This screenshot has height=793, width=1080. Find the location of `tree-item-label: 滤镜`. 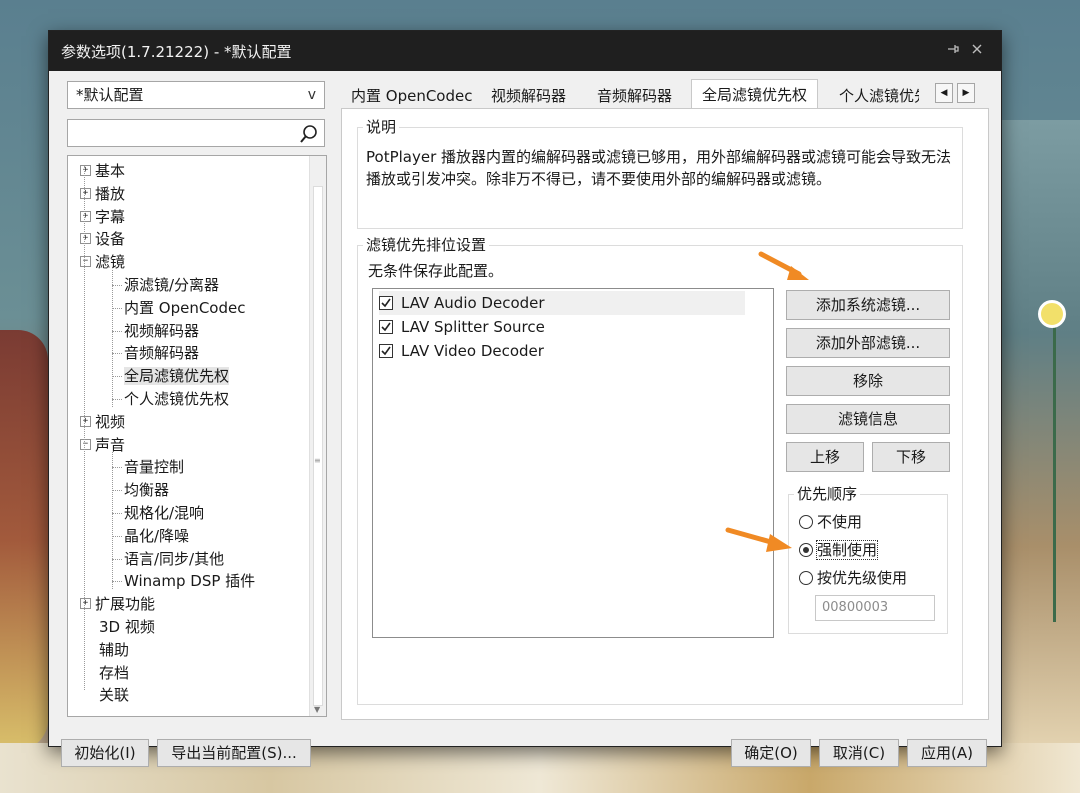

tree-item-label: 滤镜 is located at coordinates (110, 262).